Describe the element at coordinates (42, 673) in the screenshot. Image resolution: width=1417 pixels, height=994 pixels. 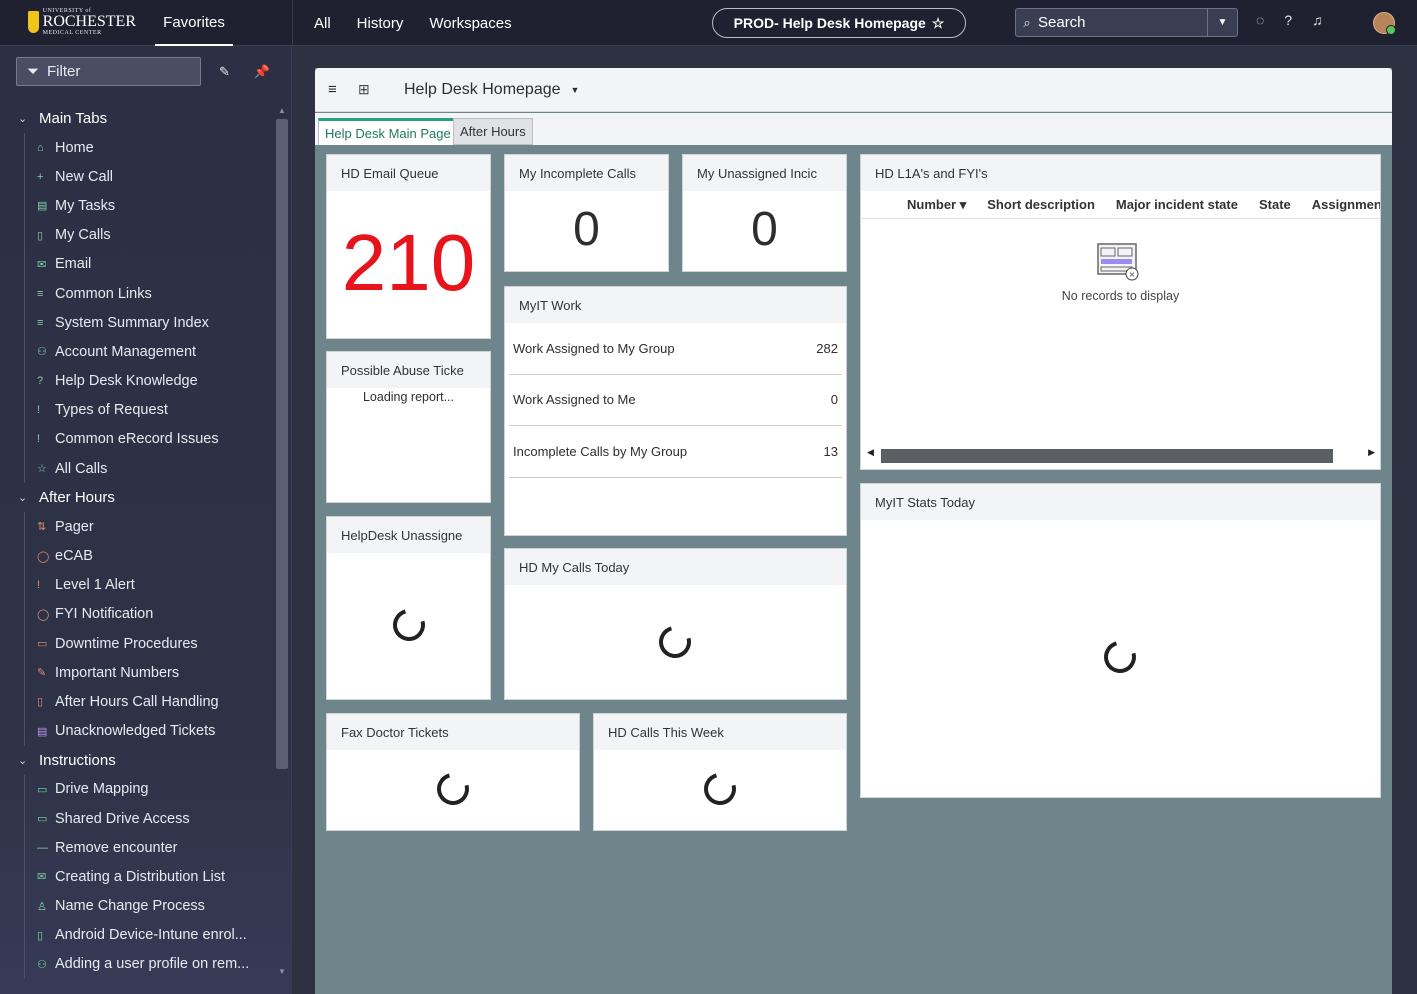
I see `module-icon: ✎` at that location.